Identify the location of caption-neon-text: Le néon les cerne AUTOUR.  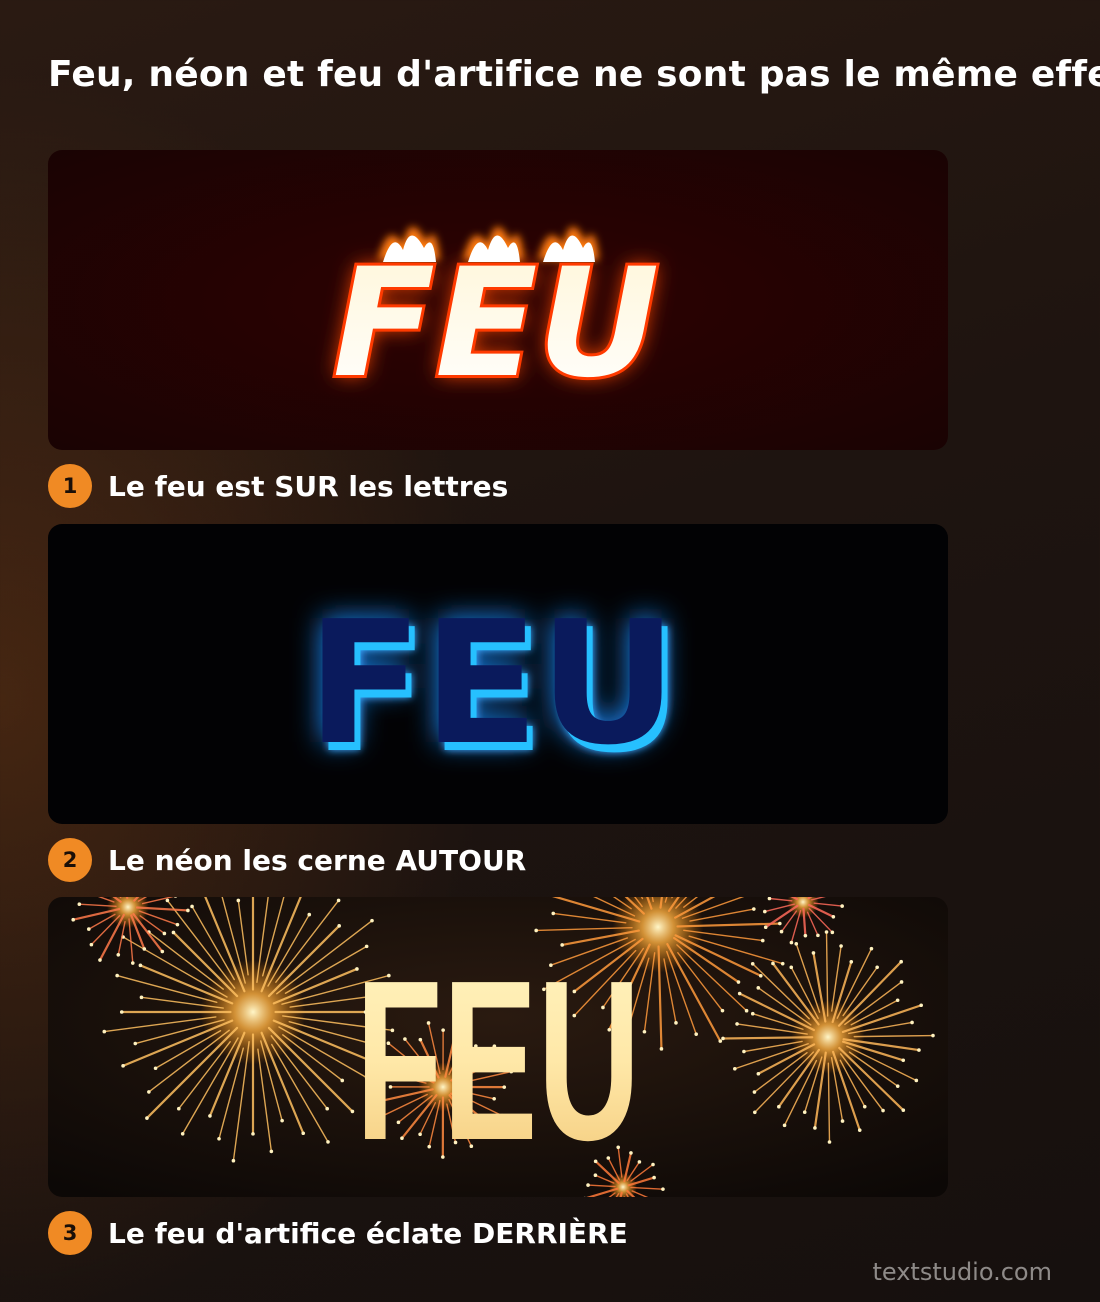
(317, 860).